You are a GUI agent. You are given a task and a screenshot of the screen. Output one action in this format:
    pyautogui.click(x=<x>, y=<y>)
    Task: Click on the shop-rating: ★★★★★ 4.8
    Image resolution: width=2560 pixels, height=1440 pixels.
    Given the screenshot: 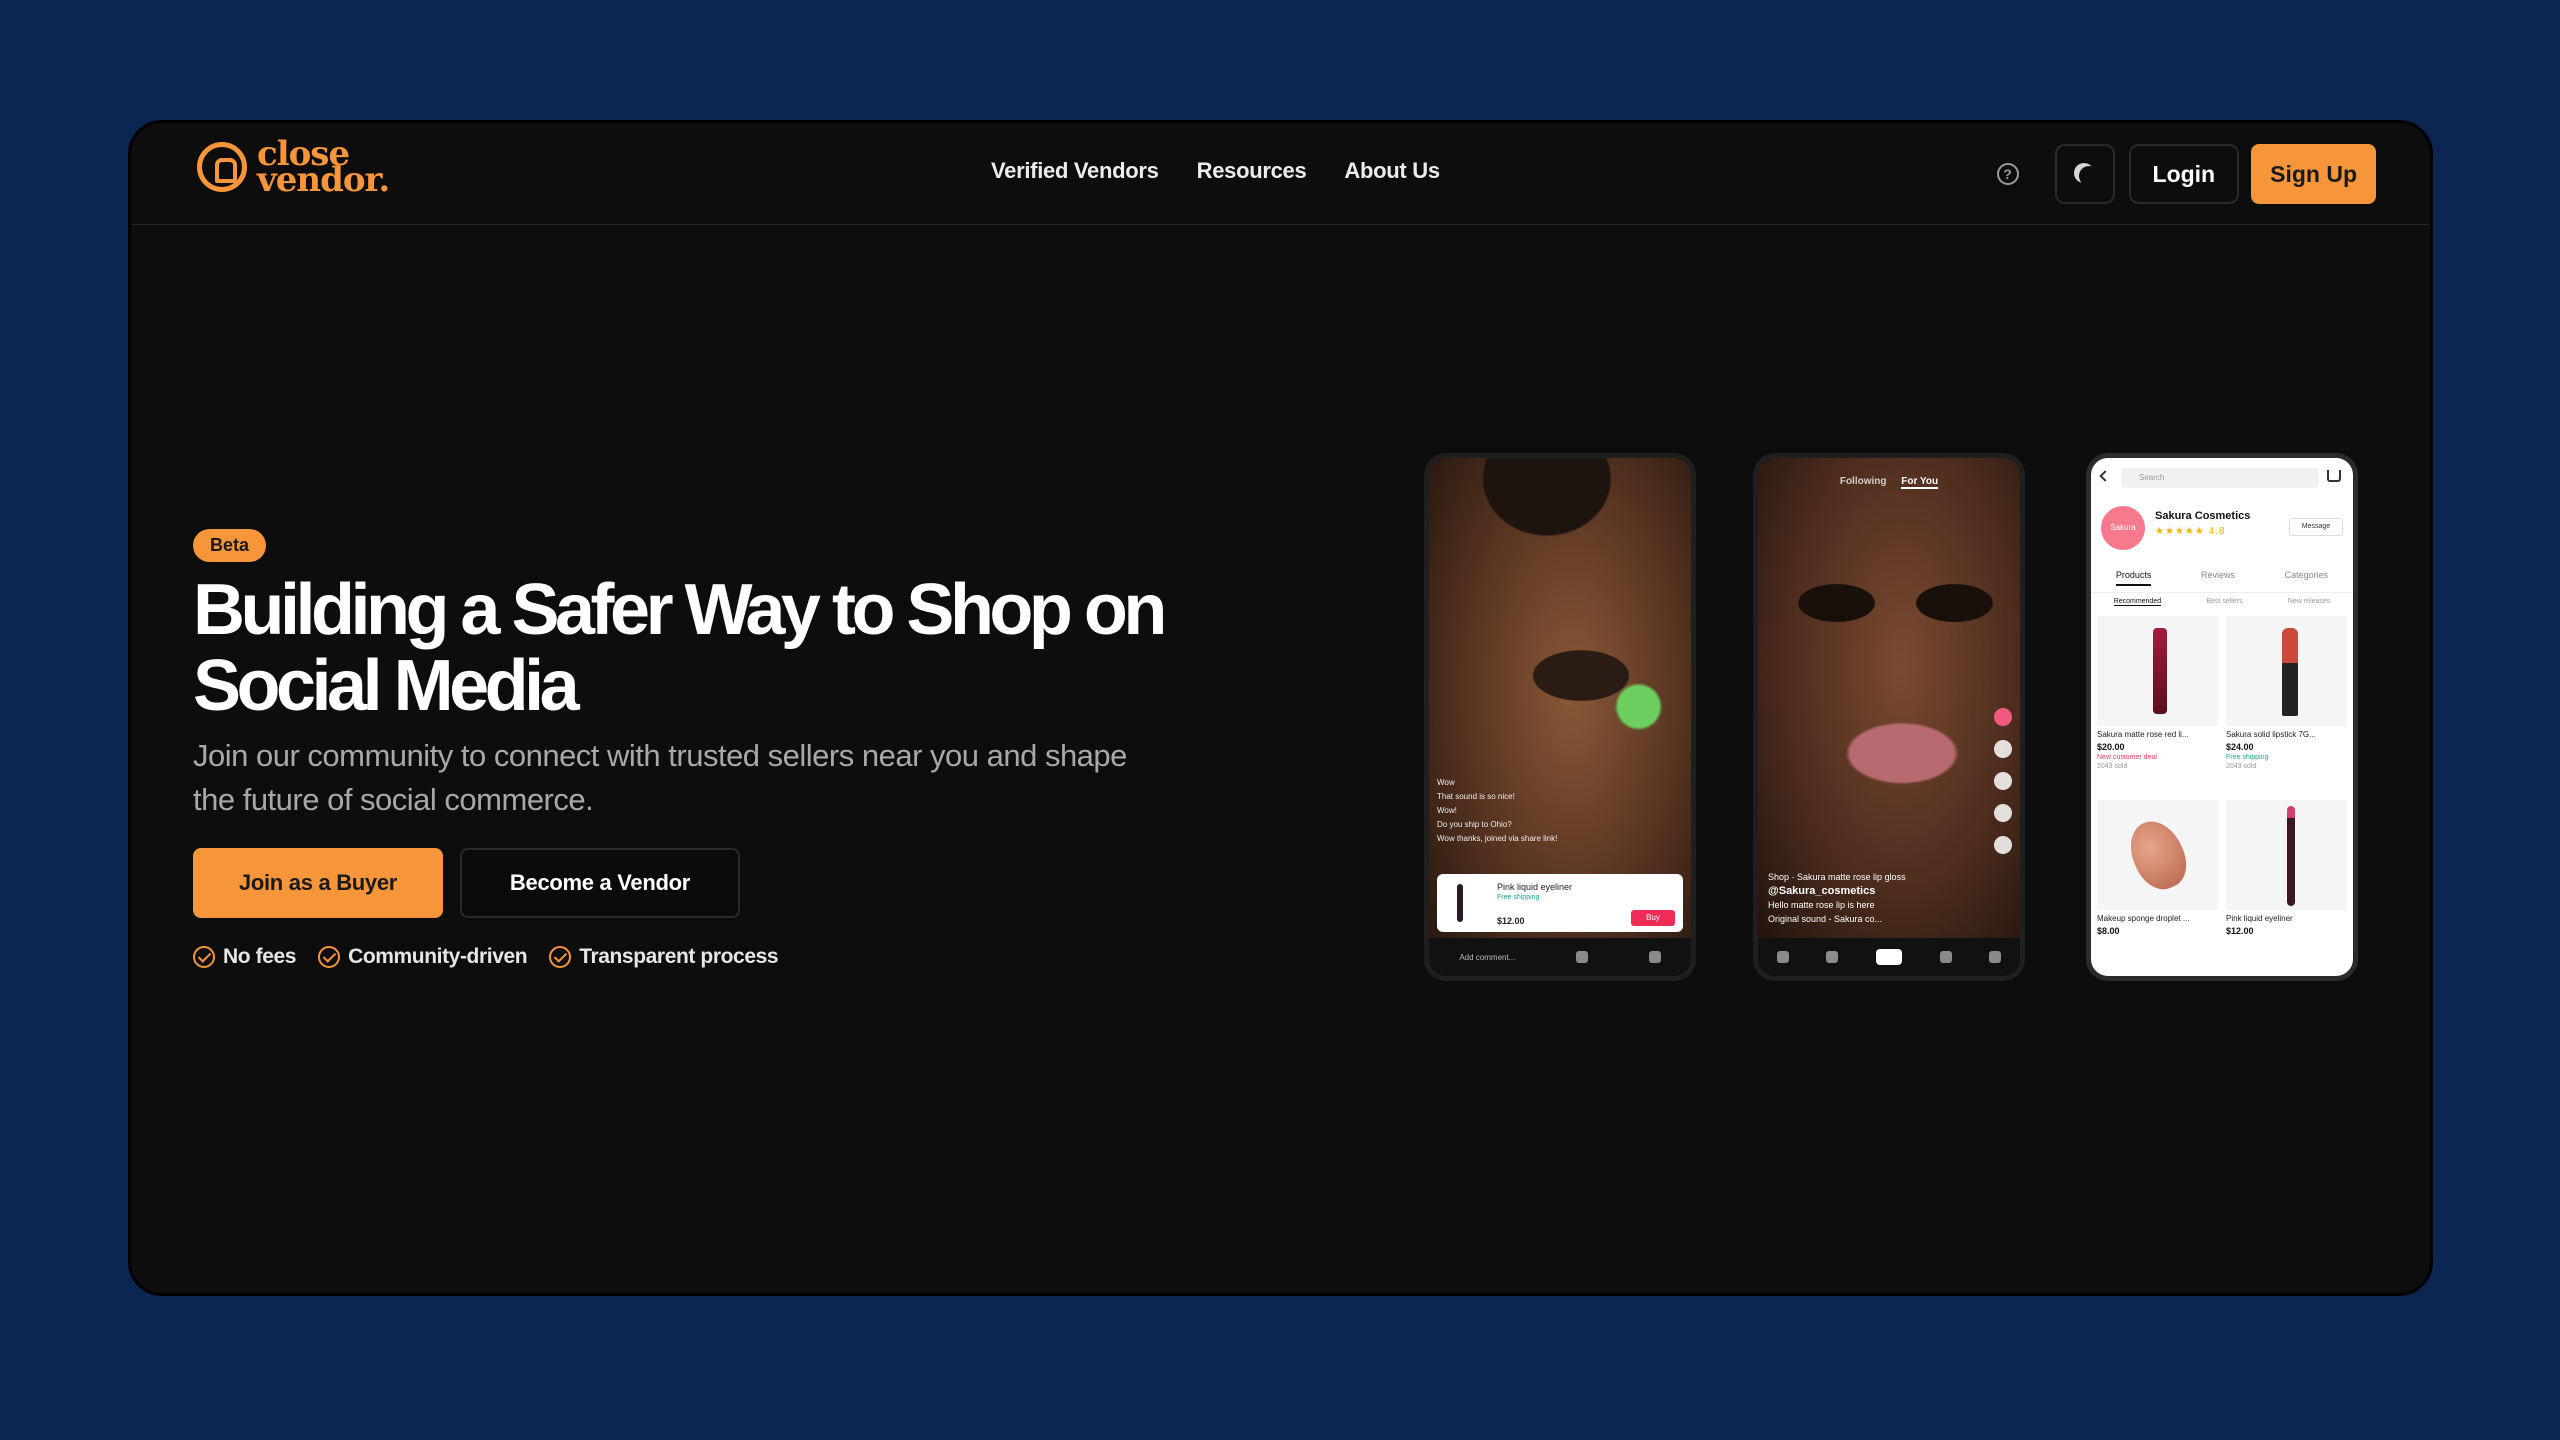 What is the action you would take?
    pyautogui.click(x=2190, y=531)
    